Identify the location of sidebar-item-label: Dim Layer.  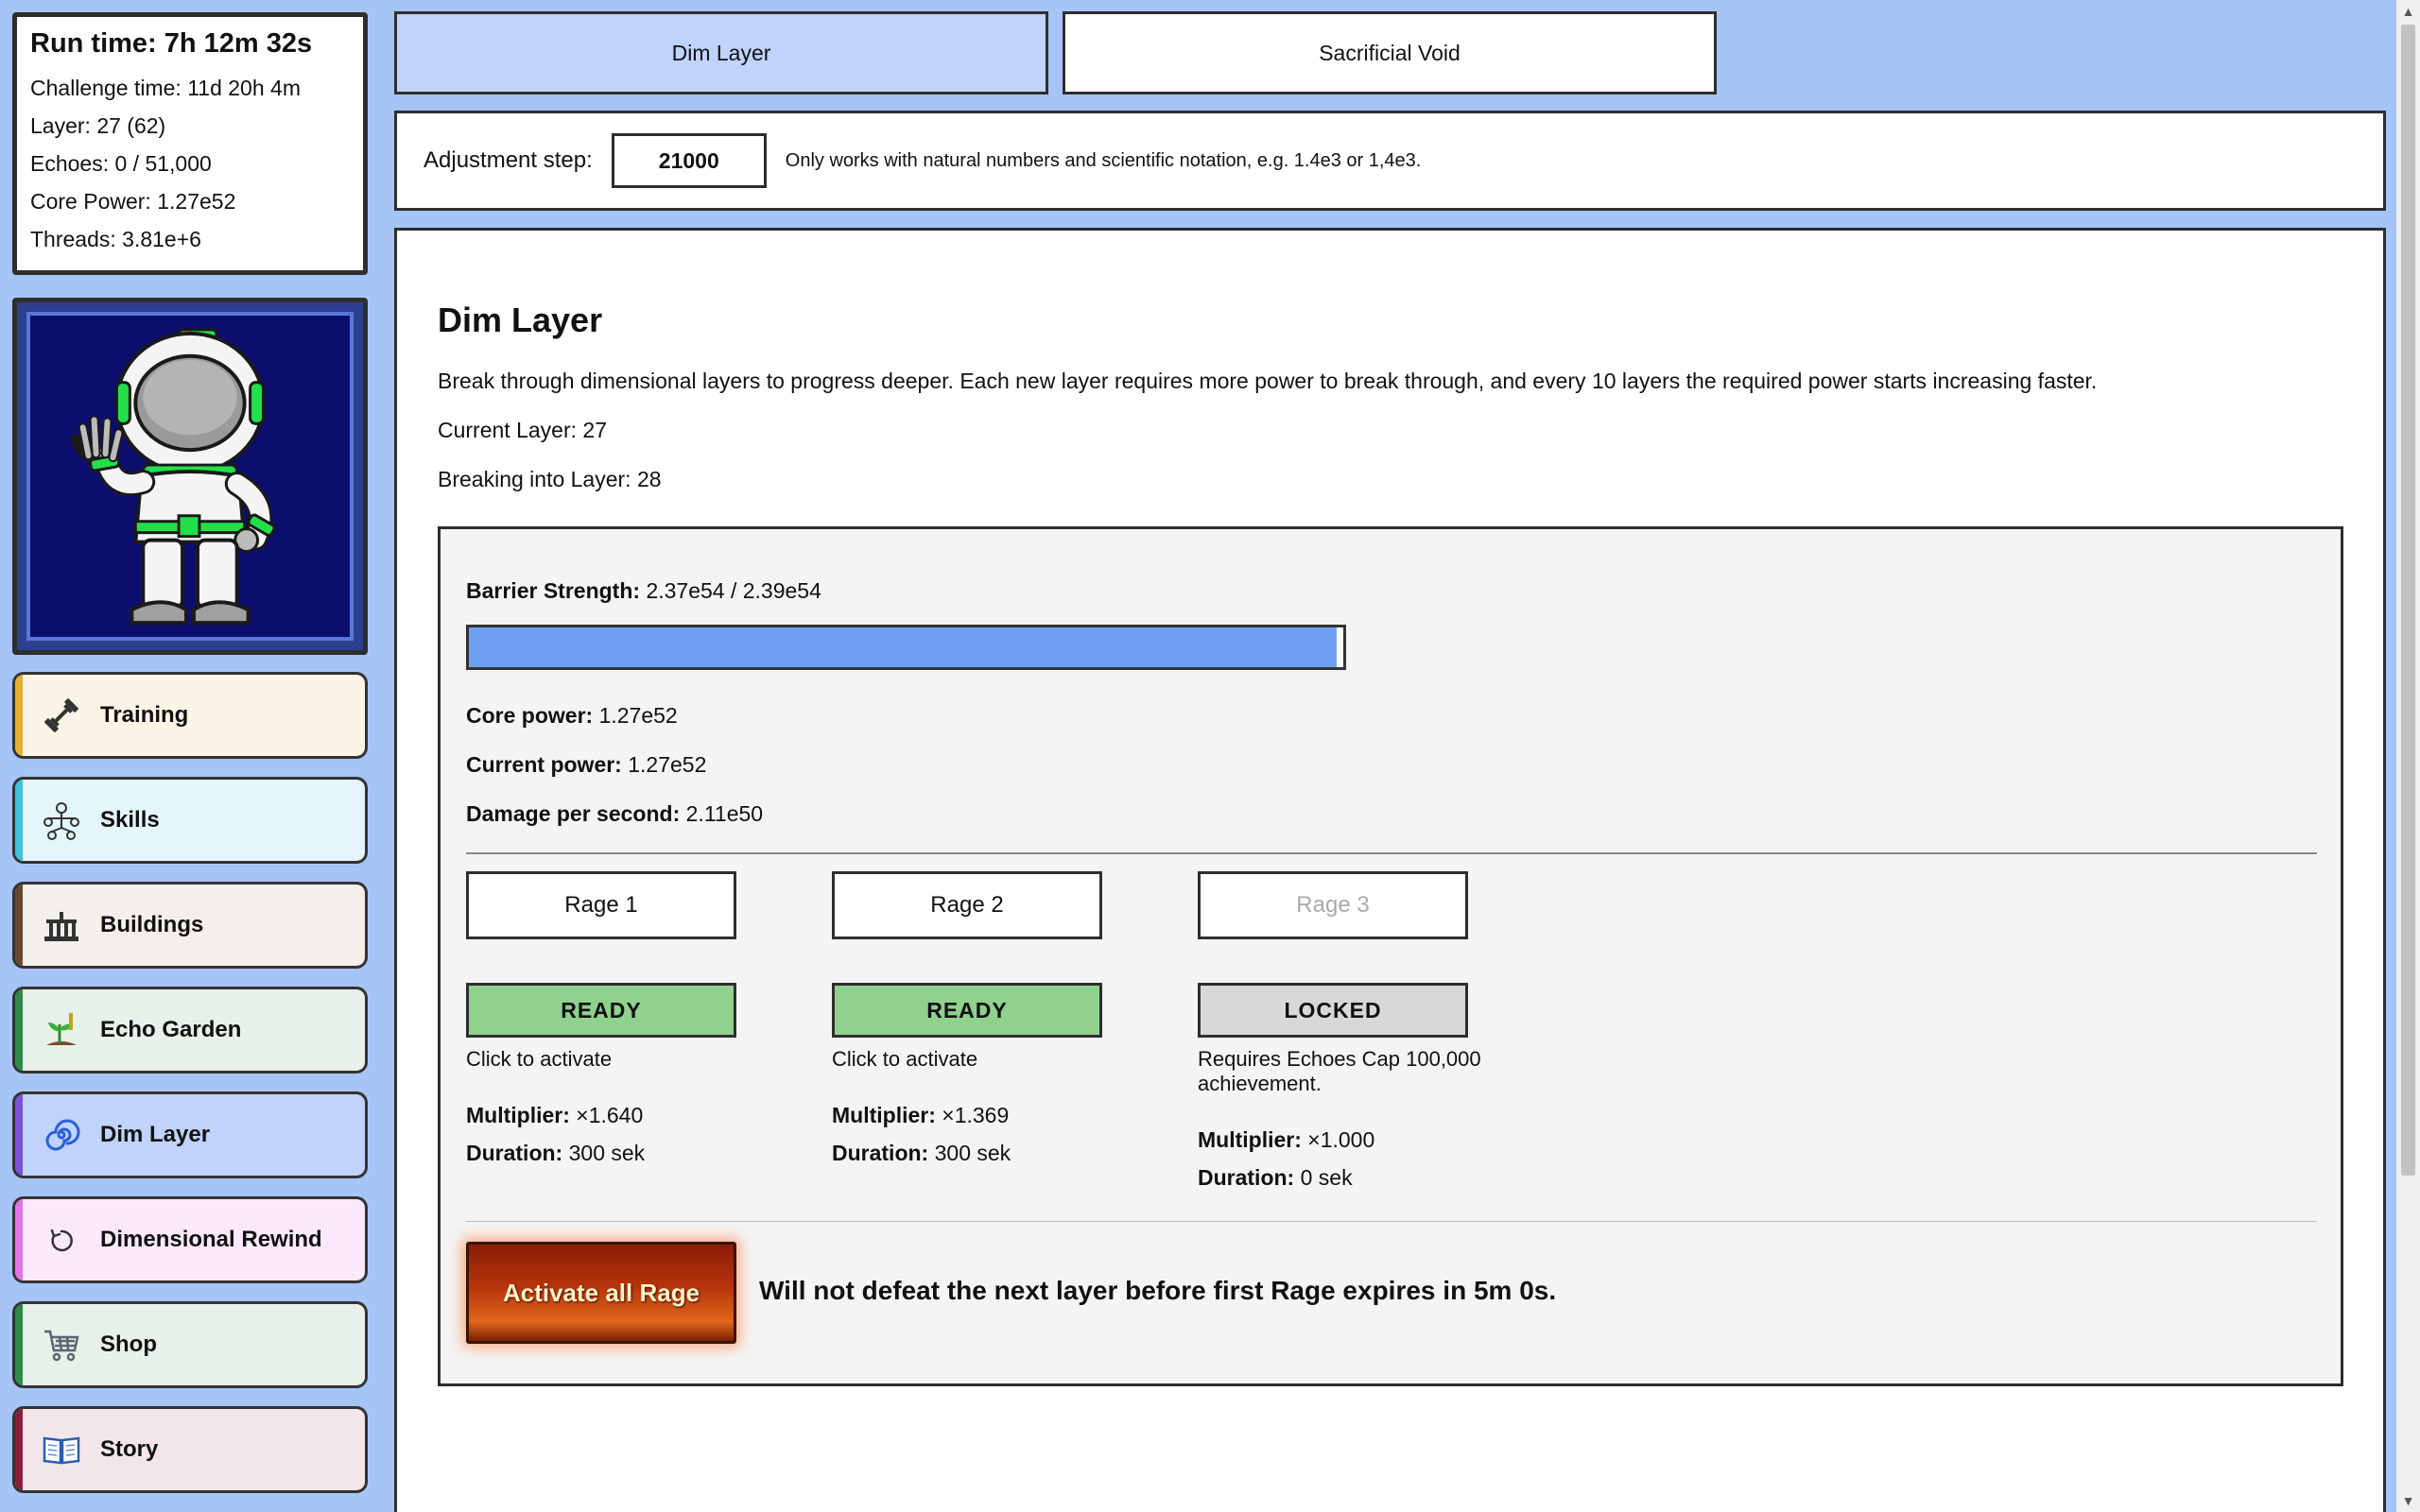
(155, 1134).